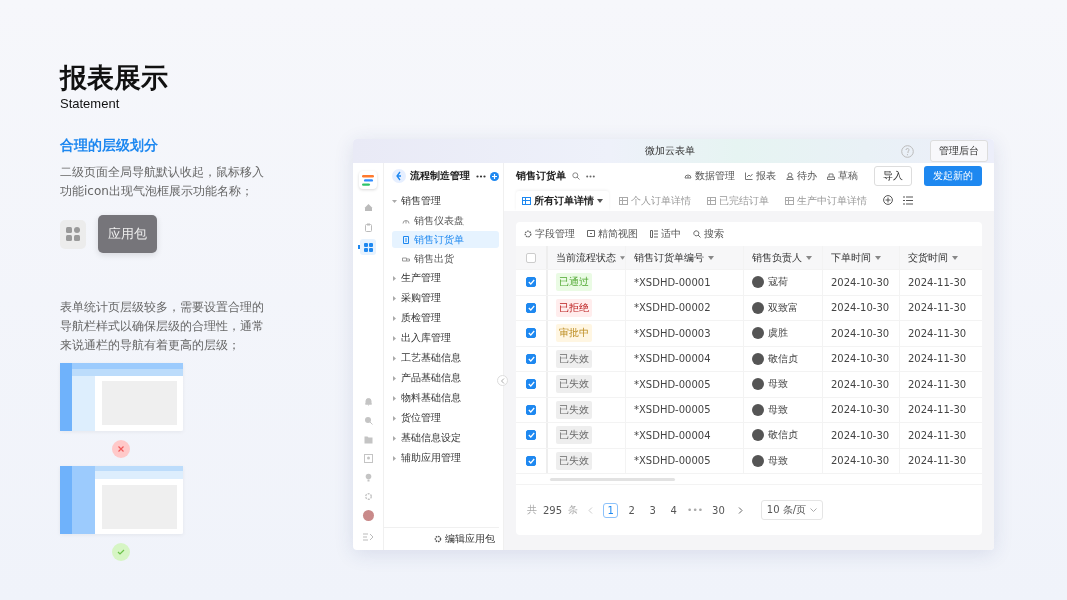 This screenshot has width=1067, height=600. What do you see at coordinates (760, 176) in the screenshot?
I see `toolbar-link: 报表` at bounding box center [760, 176].